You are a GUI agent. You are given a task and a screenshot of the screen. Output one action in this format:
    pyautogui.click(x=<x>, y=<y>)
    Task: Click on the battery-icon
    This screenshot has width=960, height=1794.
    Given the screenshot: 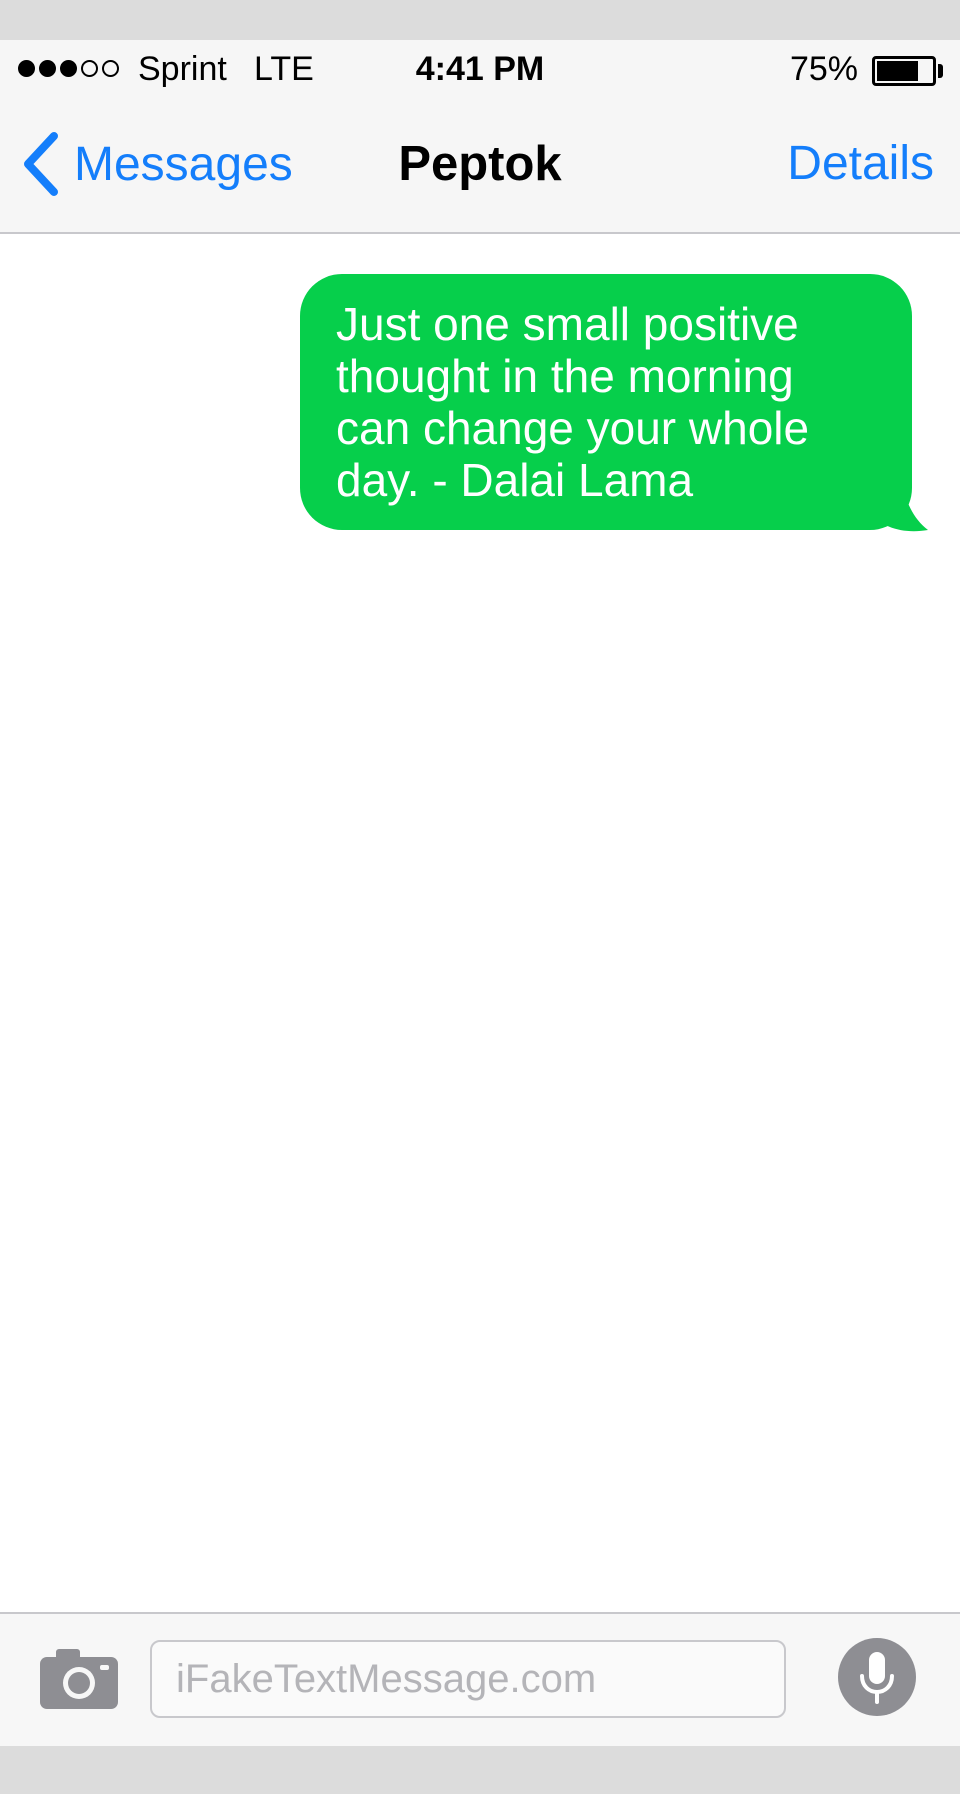 What is the action you would take?
    pyautogui.click(x=904, y=71)
    